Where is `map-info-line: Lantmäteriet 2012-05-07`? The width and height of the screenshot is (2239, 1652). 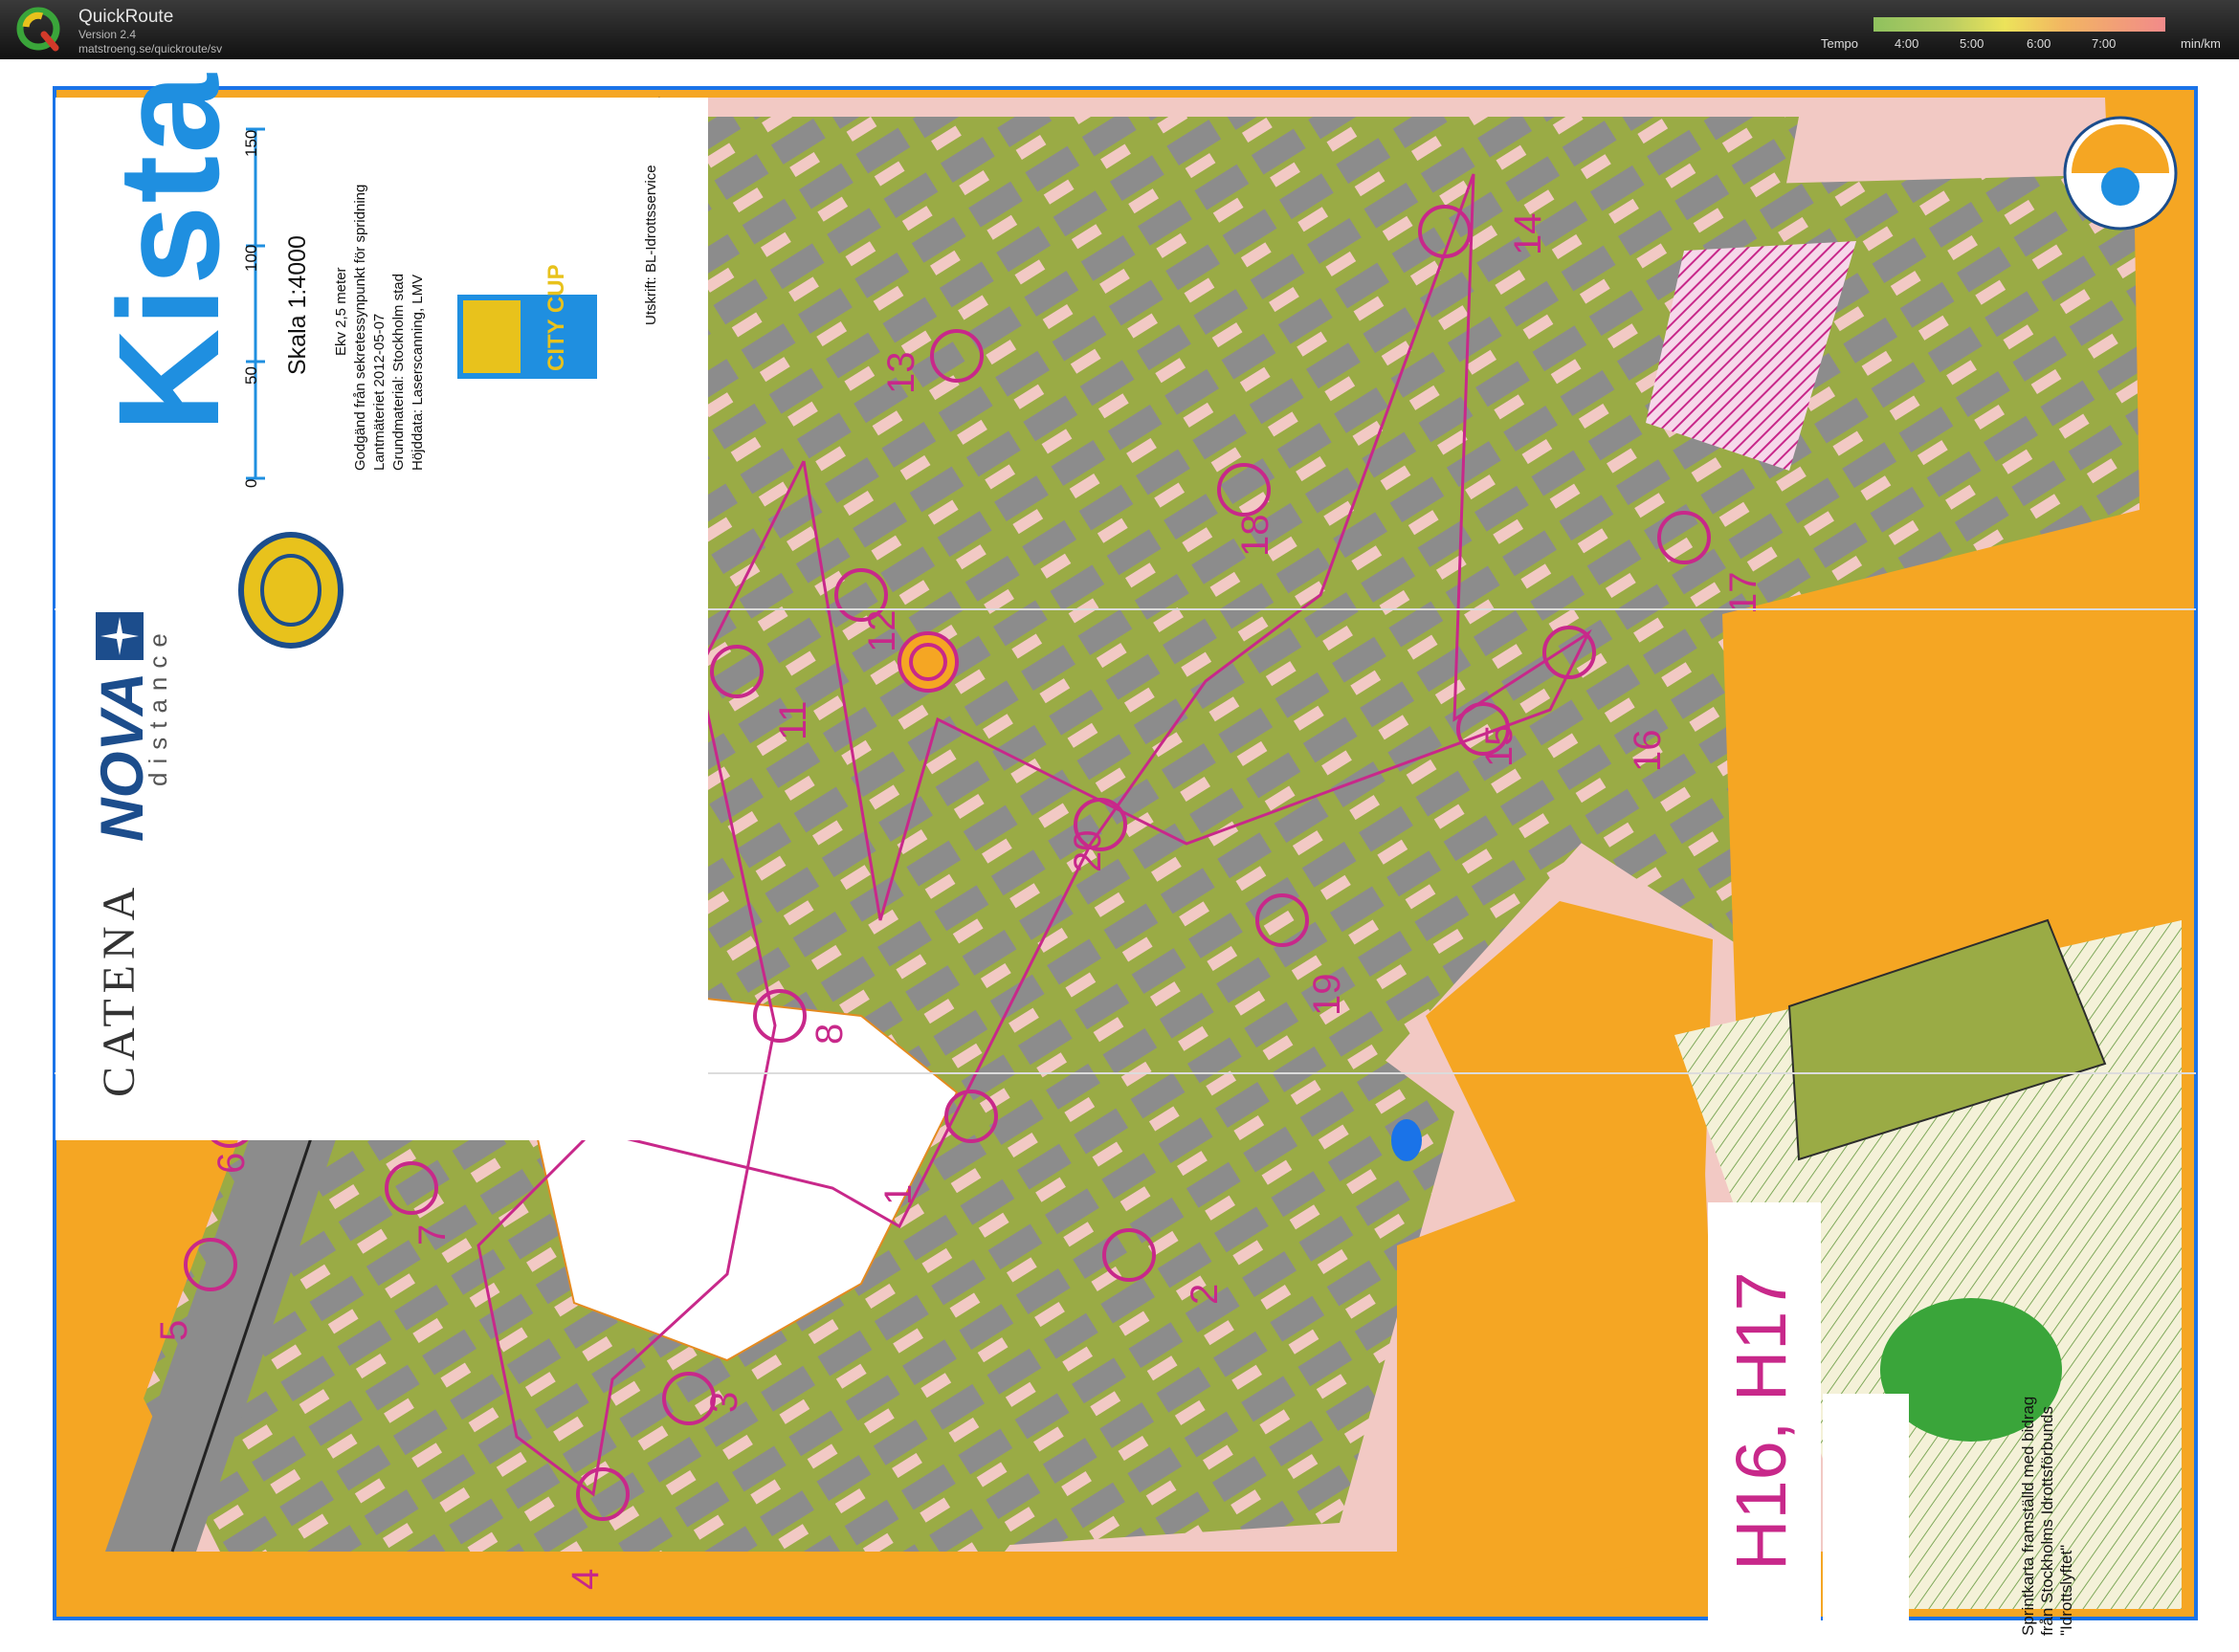
map-info-line: Lantmäteriet 2012-05-07 is located at coordinates (379, 392).